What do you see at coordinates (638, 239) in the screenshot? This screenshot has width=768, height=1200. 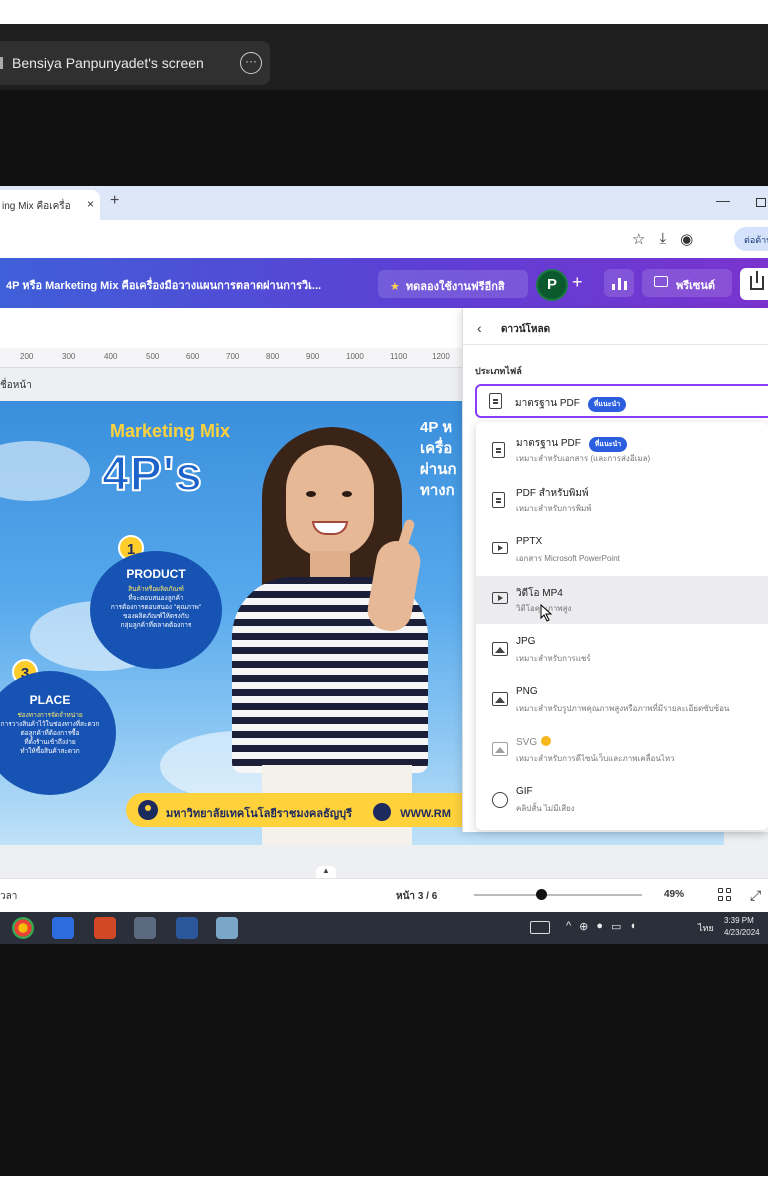 I see `bookmark-star-icon: ☆` at bounding box center [638, 239].